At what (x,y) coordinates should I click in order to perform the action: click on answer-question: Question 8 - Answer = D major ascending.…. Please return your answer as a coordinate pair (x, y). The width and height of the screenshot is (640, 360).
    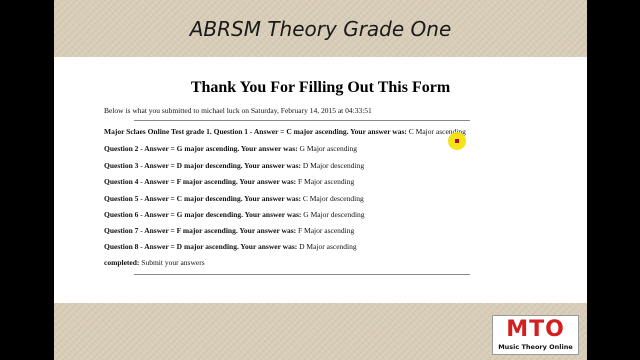
    Looking at the image, I should click on (201, 246).